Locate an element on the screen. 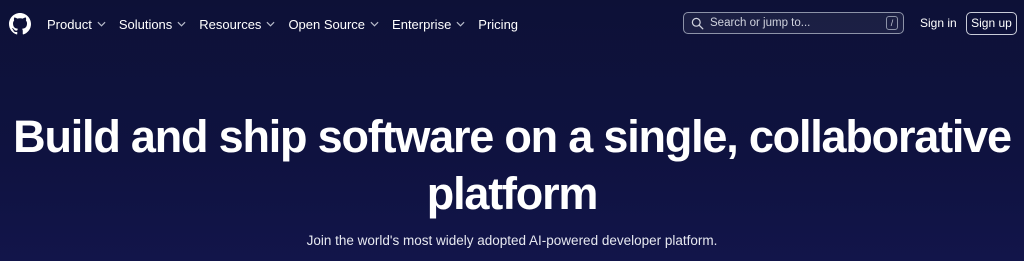  nav-pricing-label: Pricing is located at coordinates (498, 24).